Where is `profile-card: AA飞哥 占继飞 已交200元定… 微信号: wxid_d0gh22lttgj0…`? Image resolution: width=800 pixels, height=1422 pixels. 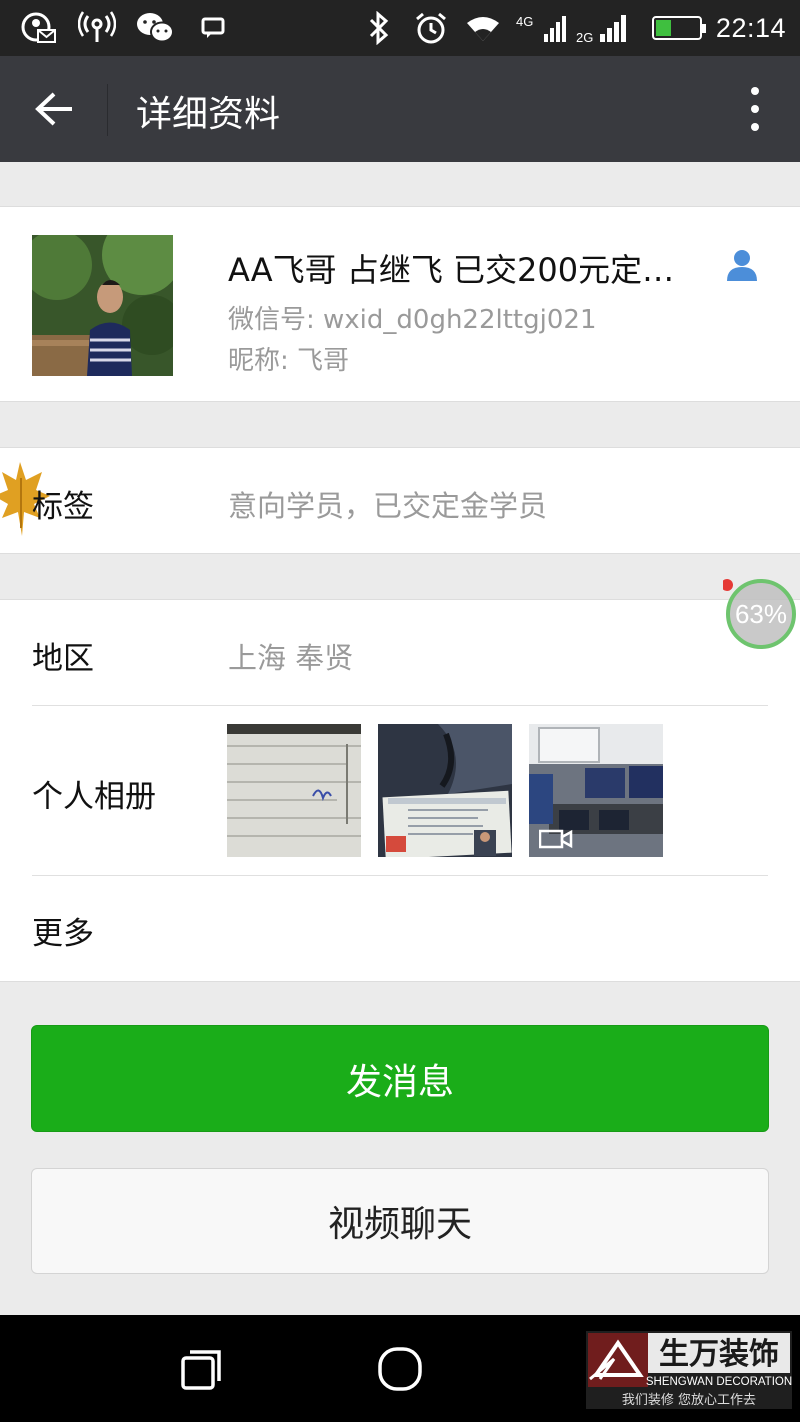 profile-card: AA飞哥 占继飞 已交200元定… 微信号: wxid_d0gh22lttgj0… is located at coordinates (400, 304).